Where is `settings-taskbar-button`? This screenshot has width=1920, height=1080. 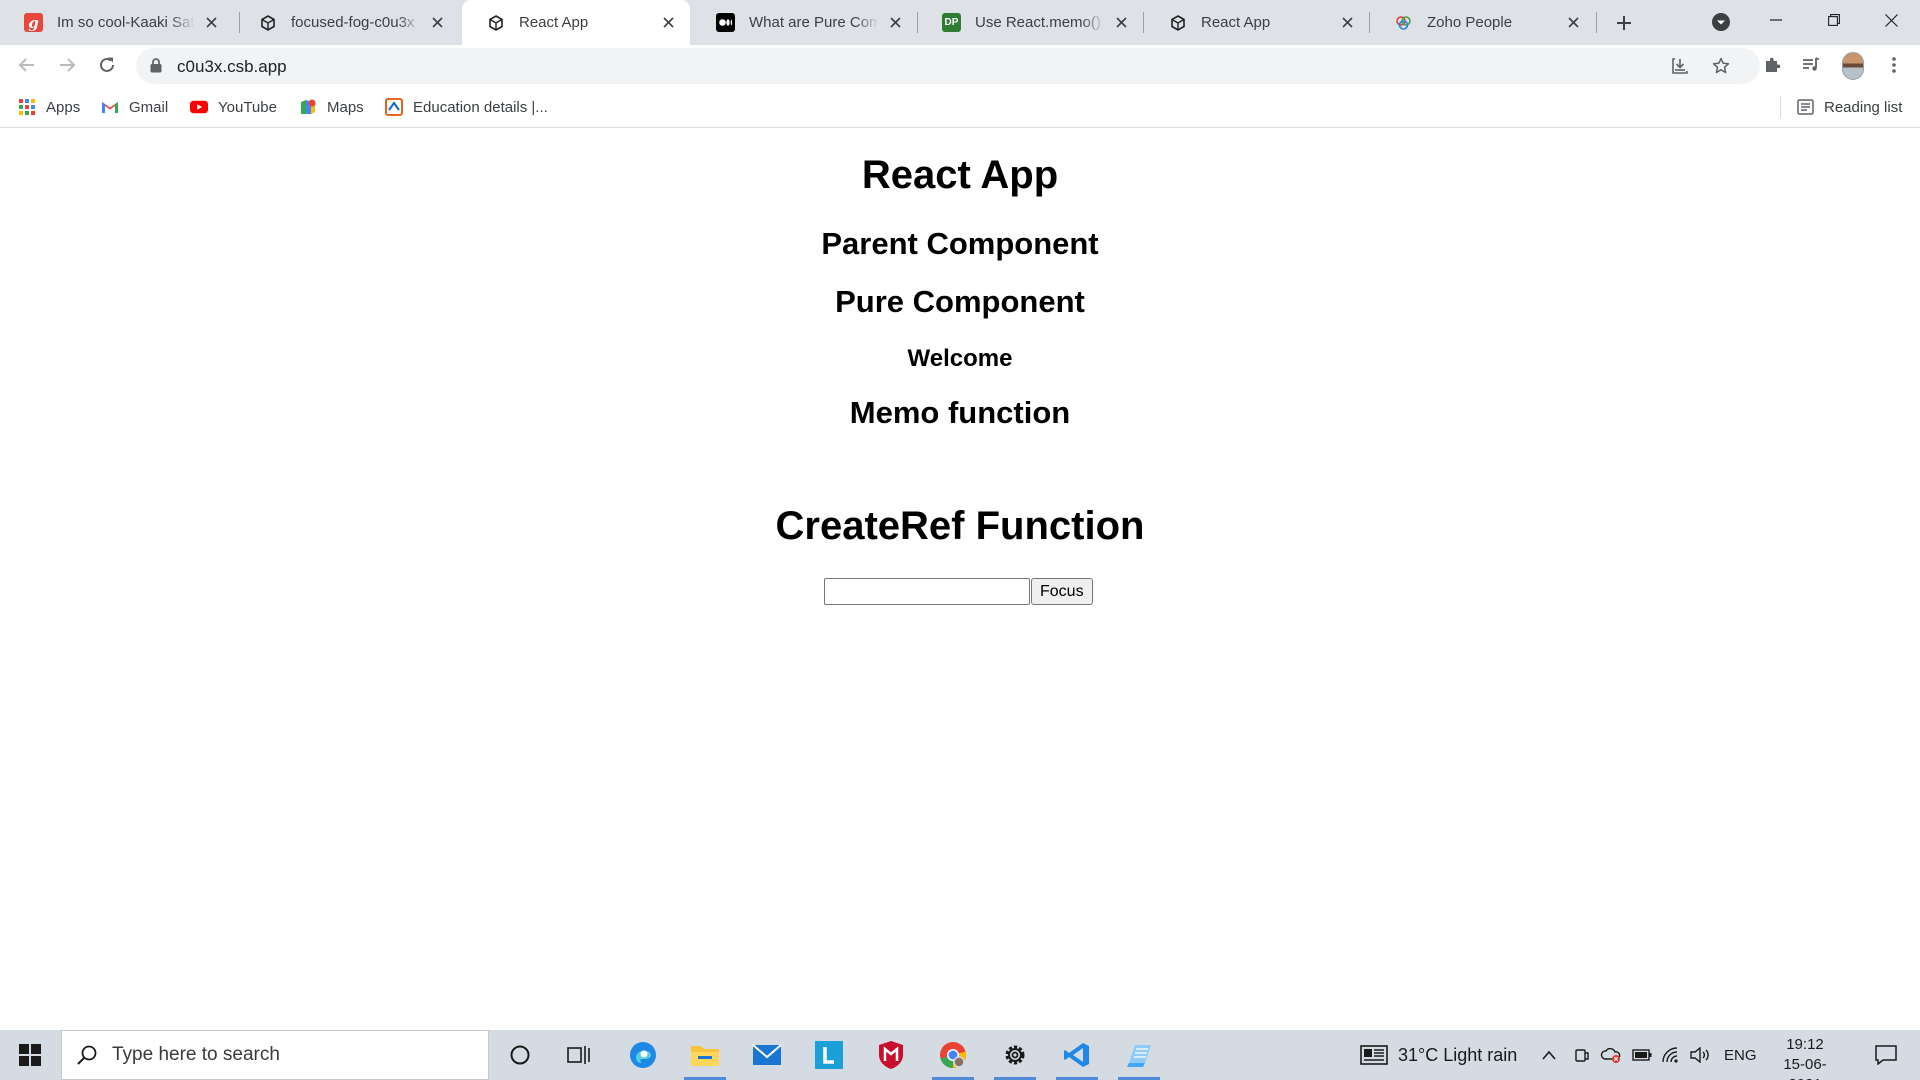 settings-taskbar-button is located at coordinates (1015, 1055).